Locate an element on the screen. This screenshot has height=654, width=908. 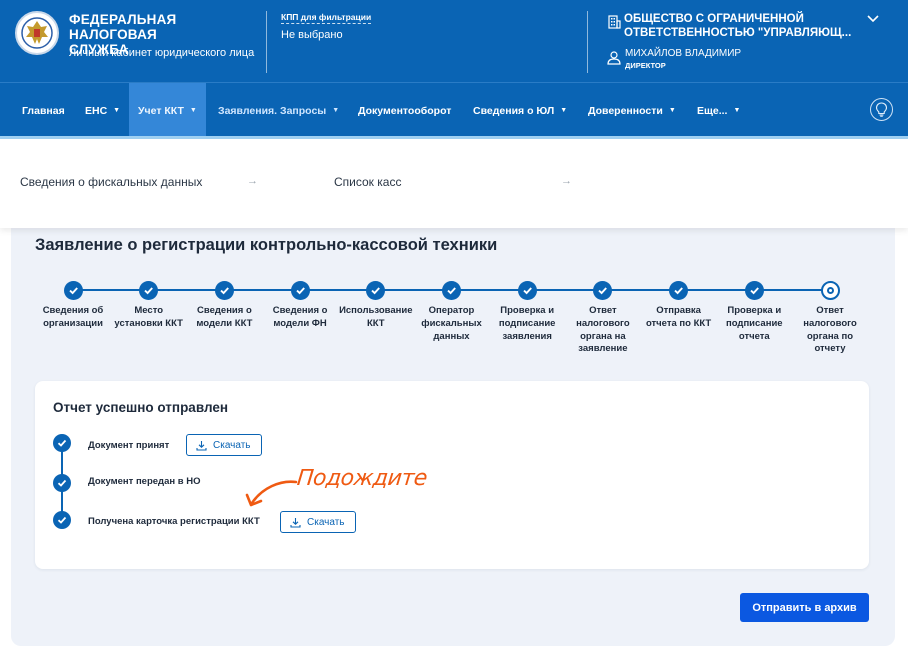
step-label: Ответ налогового органа на заявление is located at coordinates (603, 330).